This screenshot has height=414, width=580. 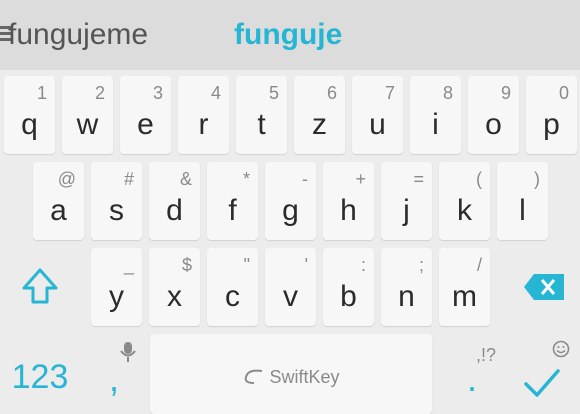 What do you see at coordinates (447, 93) in the screenshot?
I see `key-secondary: 8` at bounding box center [447, 93].